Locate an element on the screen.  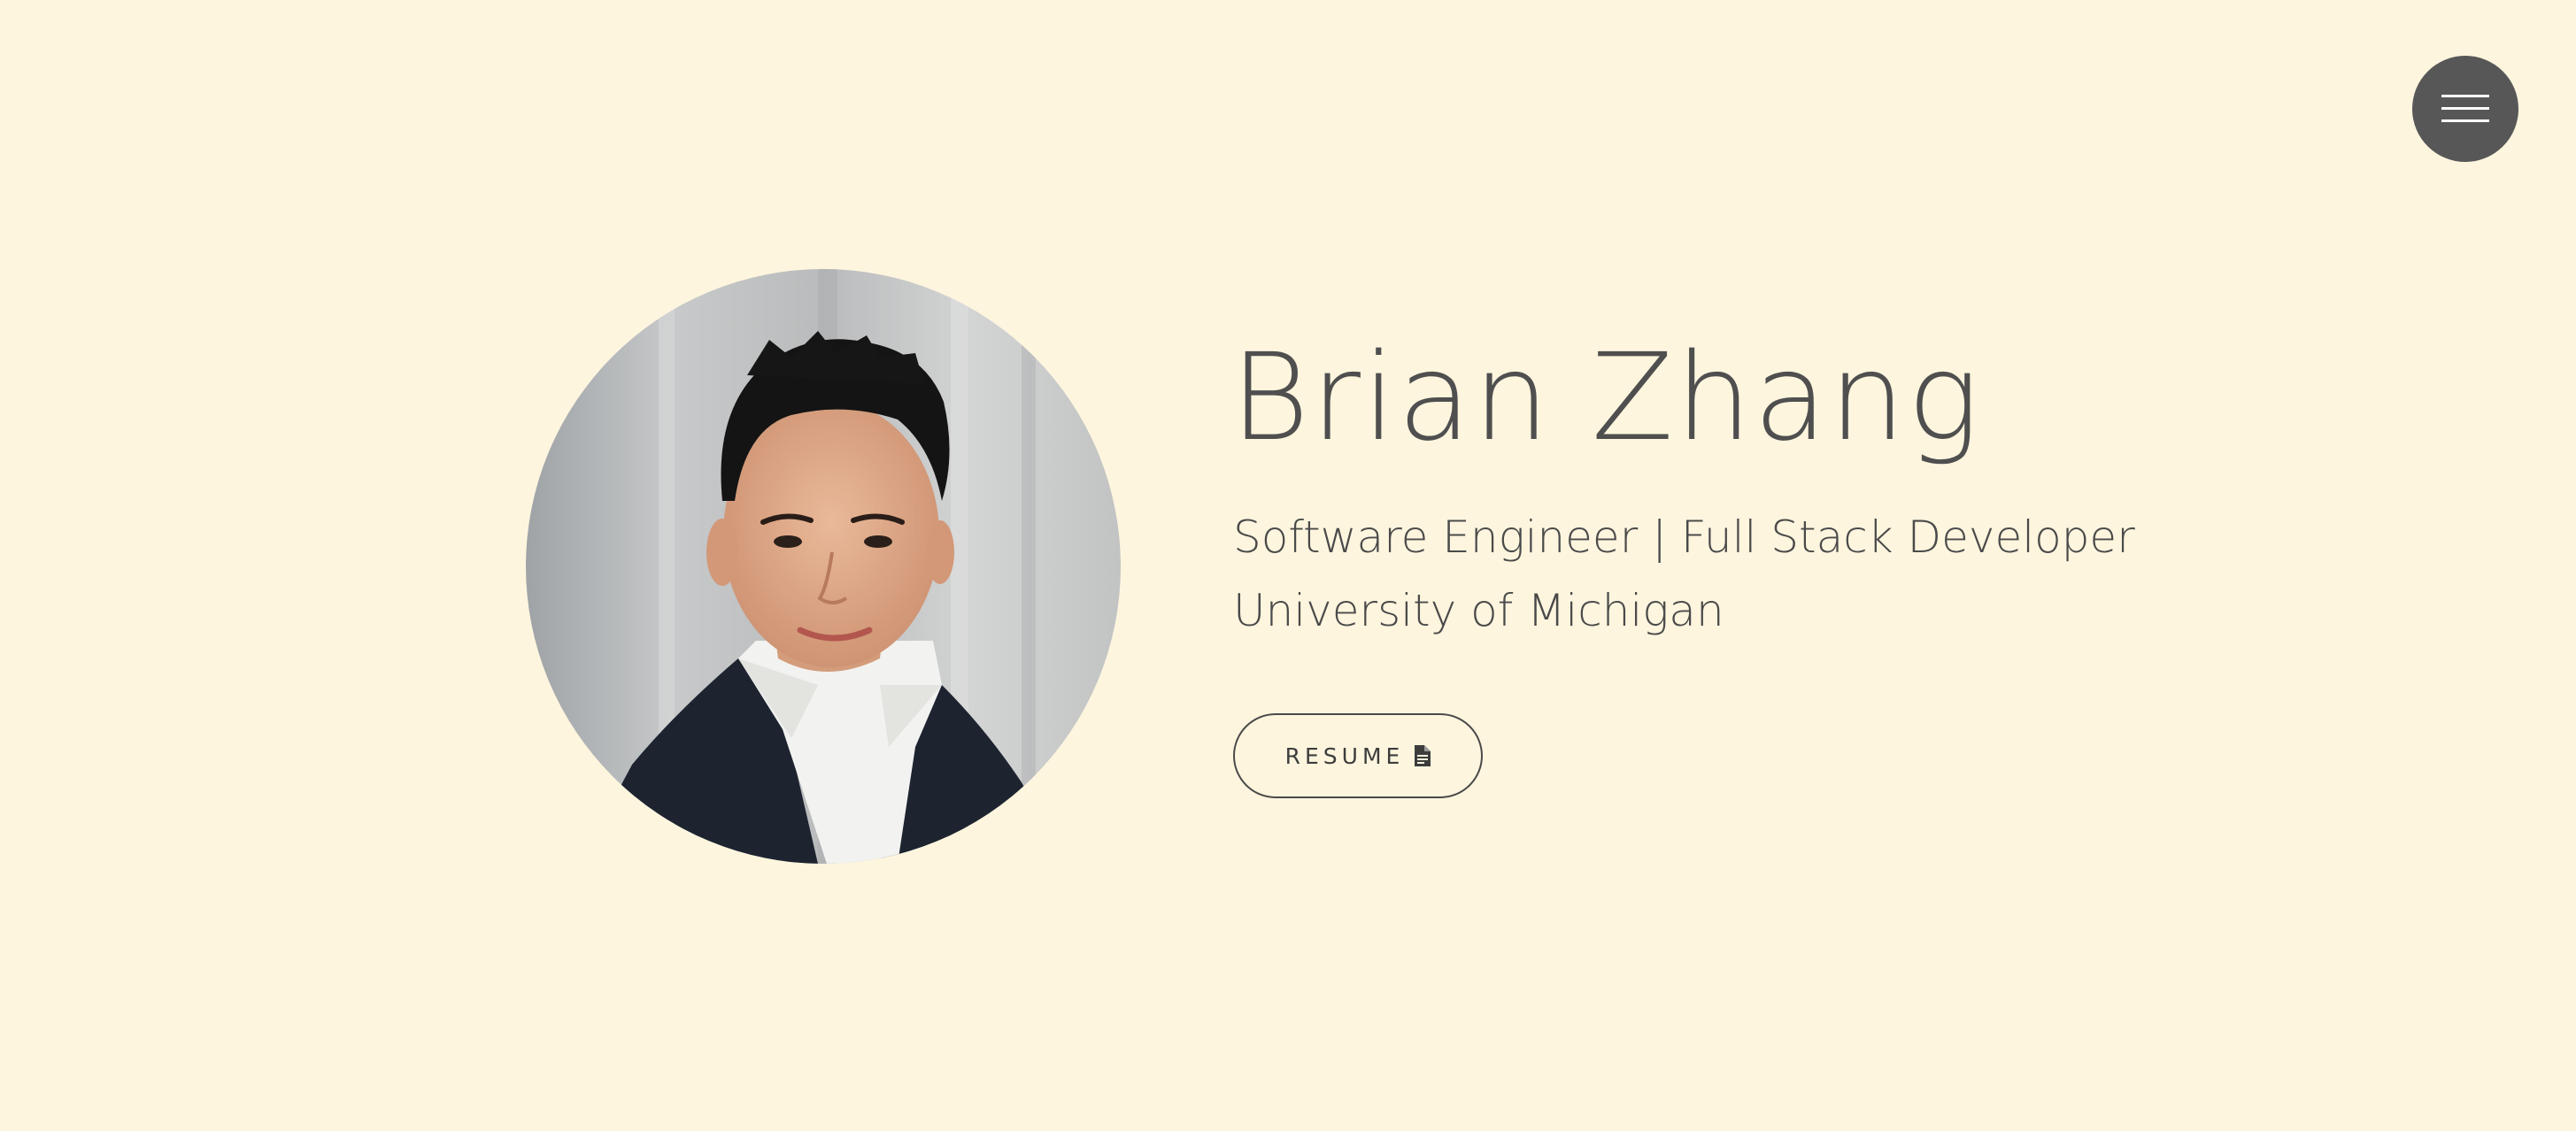
resume-button-label: RESUME is located at coordinates (1344, 755).